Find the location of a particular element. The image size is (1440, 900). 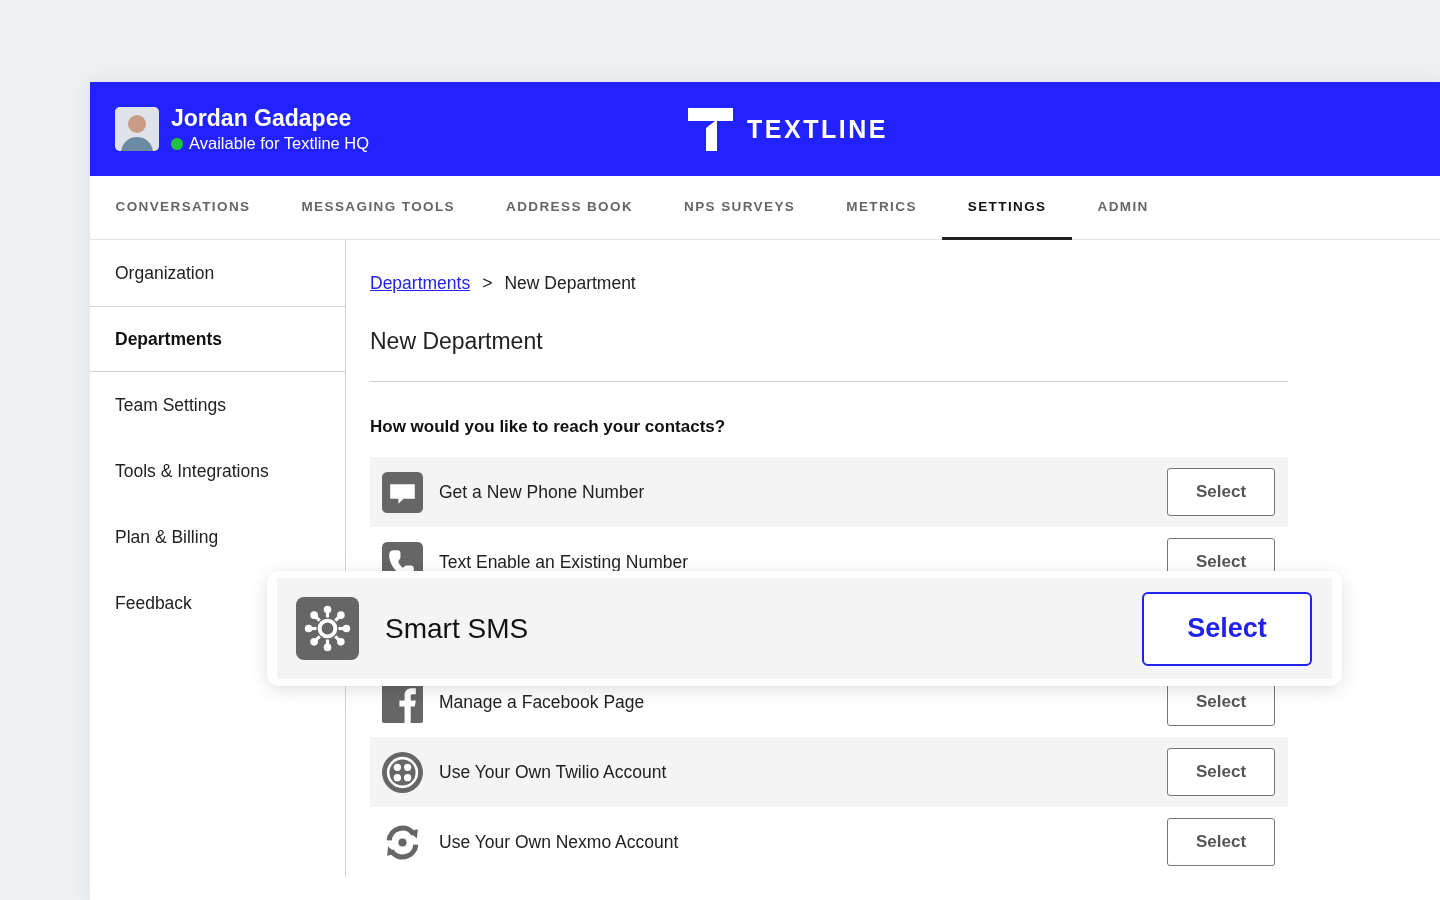

nav-tab: SETTINGS is located at coordinates (1007, 208).